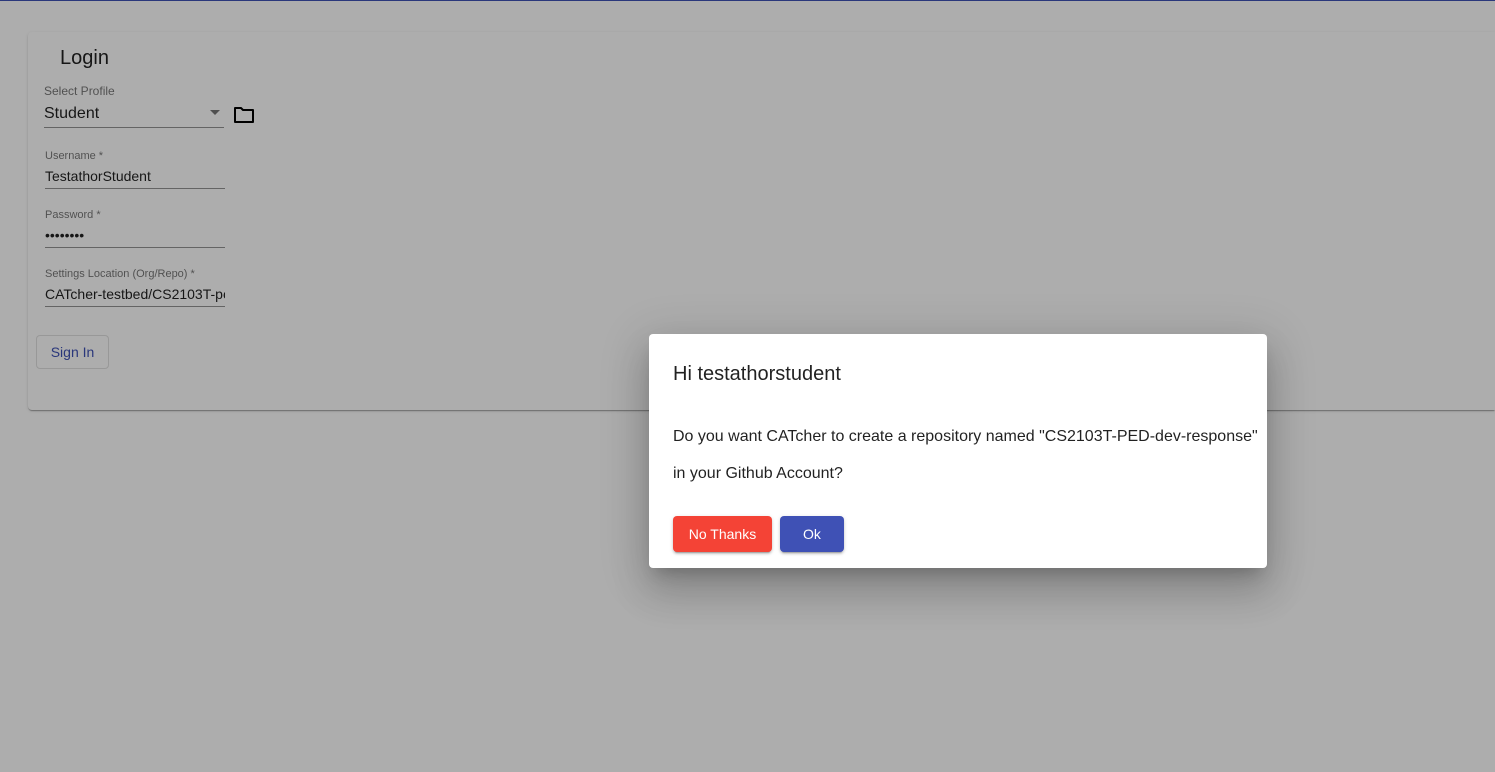 The width and height of the screenshot is (1495, 772). Describe the element at coordinates (758, 473) in the screenshot. I see `dialog-message-line-2: in your Github Account?` at that location.